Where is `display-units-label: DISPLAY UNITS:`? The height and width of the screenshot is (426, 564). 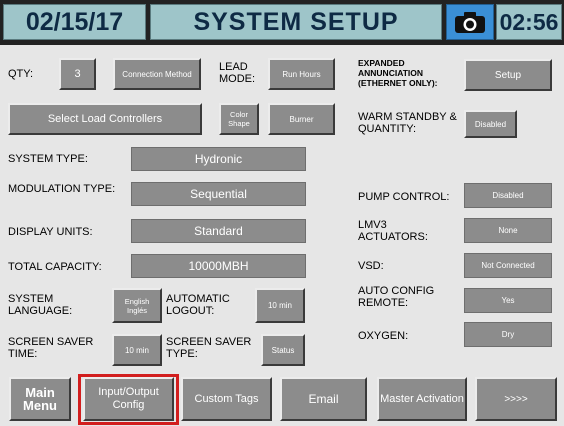
display-units-label: DISPLAY UNITS: is located at coordinates (50, 232).